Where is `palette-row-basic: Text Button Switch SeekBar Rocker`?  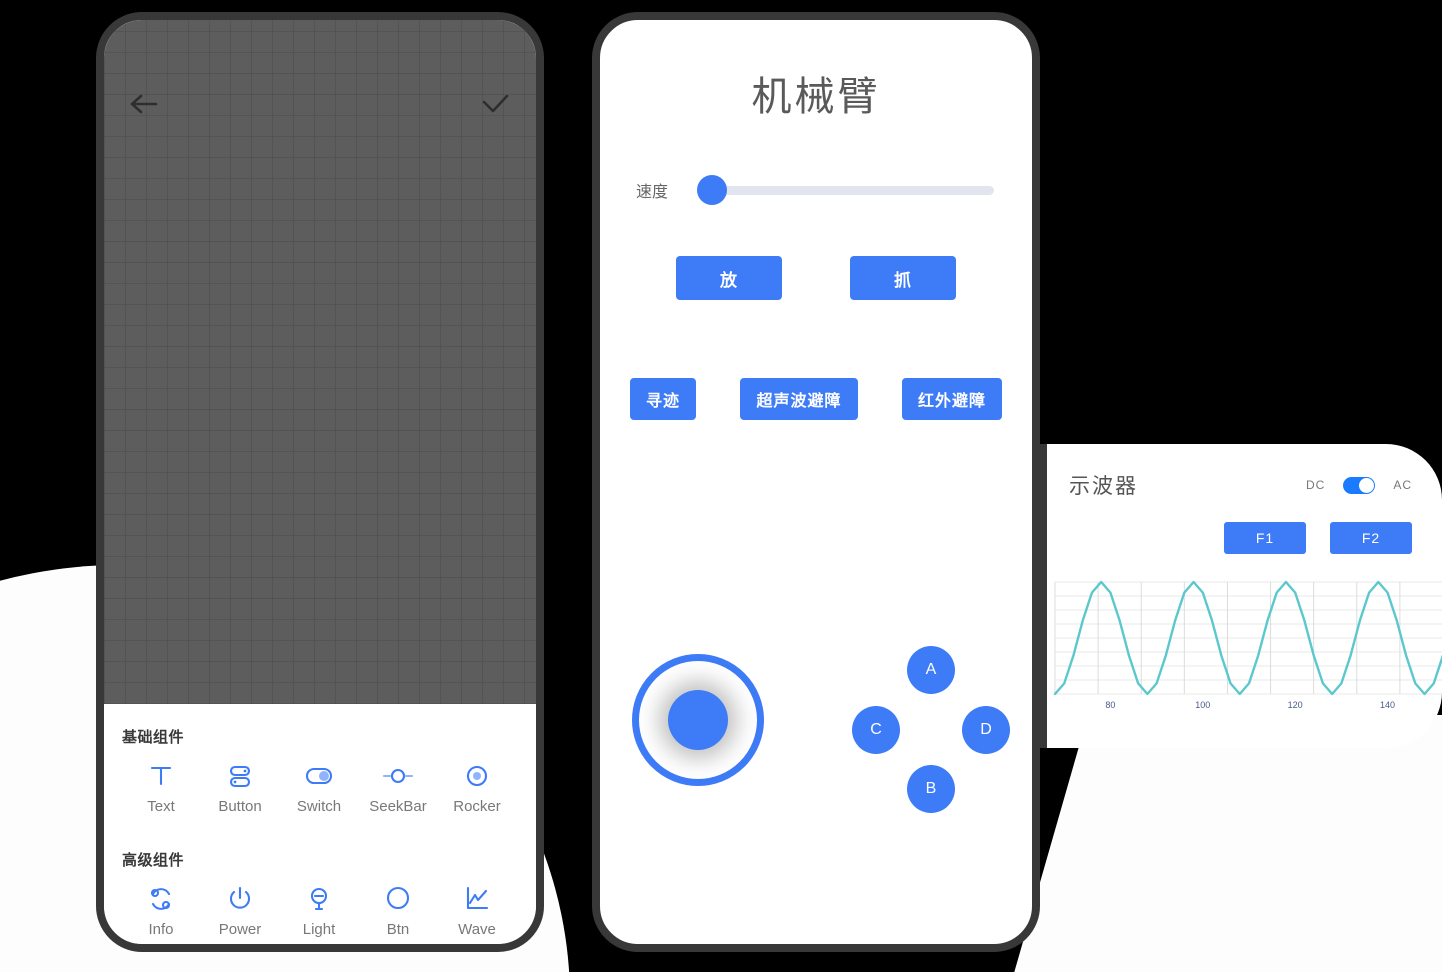
palette-row-basic: Text Button Switch SeekBar Rocker is located at coordinates (320, 781).